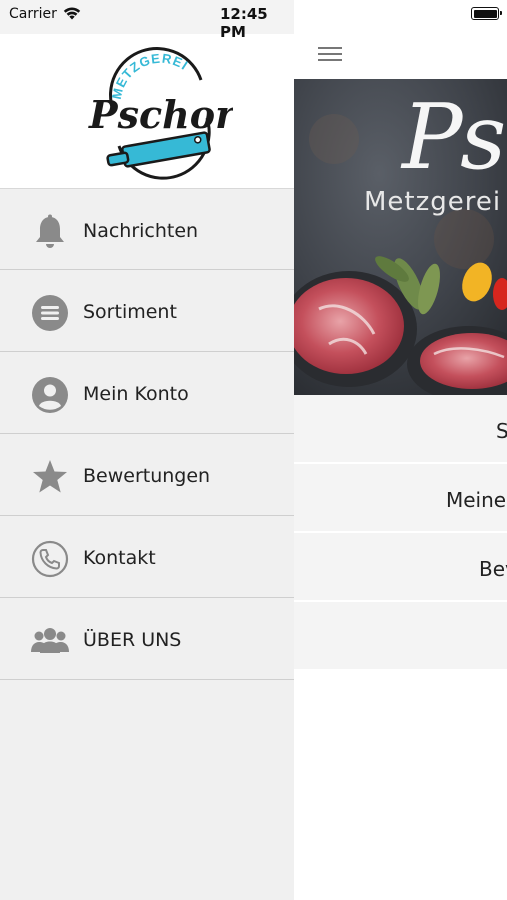 This screenshot has height=900, width=507. I want to click on menu-item-mein-konto: Mein Konto, so click(147, 393).